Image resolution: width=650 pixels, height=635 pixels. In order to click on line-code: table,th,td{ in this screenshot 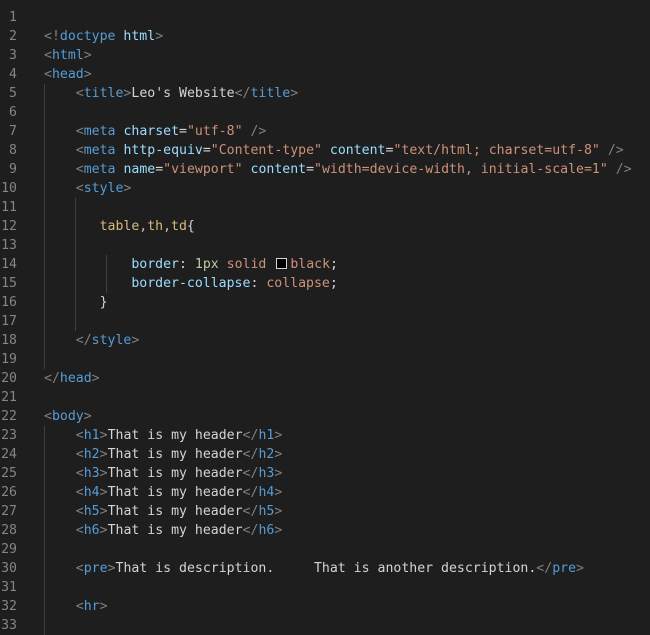, I will do `click(119, 226)`.